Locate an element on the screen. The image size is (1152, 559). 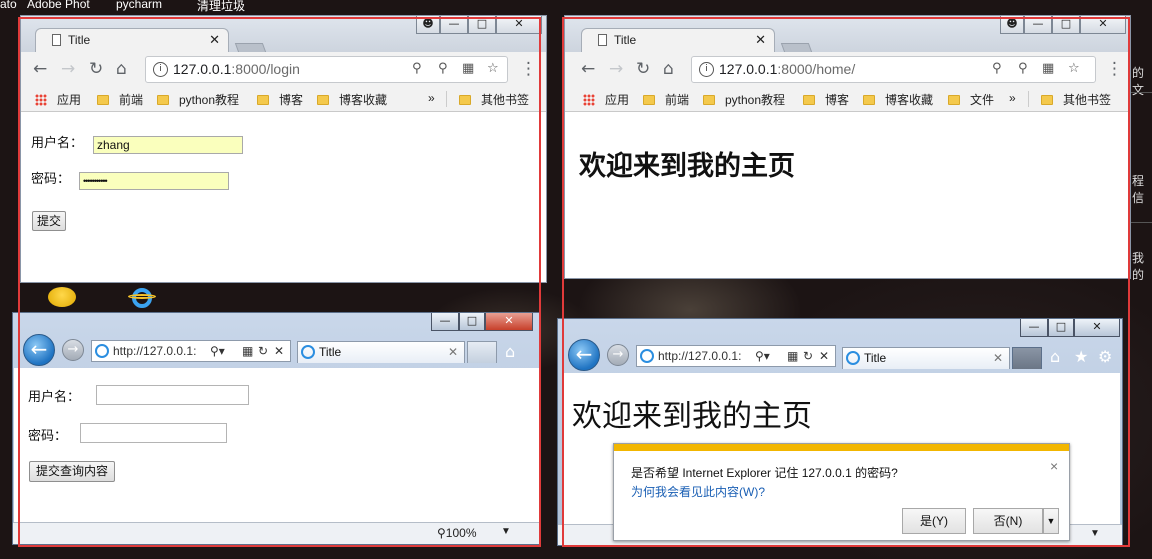
desktop-label-cleanup: 清理垃圾 is located at coordinates (221, 7).